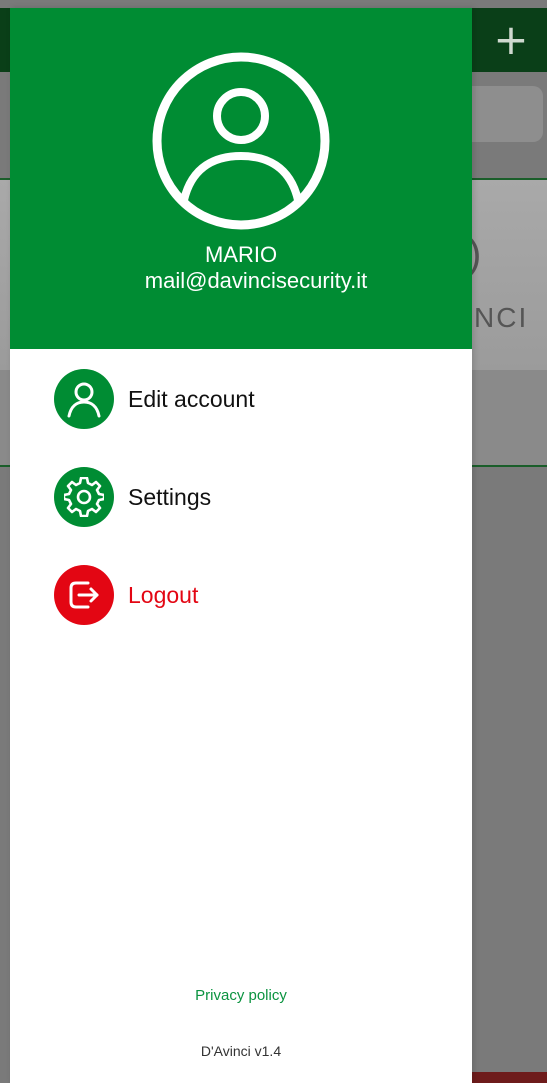 This screenshot has height=1083, width=547. What do you see at coordinates (191, 398) in the screenshot?
I see `edit-account-label: Edit account` at bounding box center [191, 398].